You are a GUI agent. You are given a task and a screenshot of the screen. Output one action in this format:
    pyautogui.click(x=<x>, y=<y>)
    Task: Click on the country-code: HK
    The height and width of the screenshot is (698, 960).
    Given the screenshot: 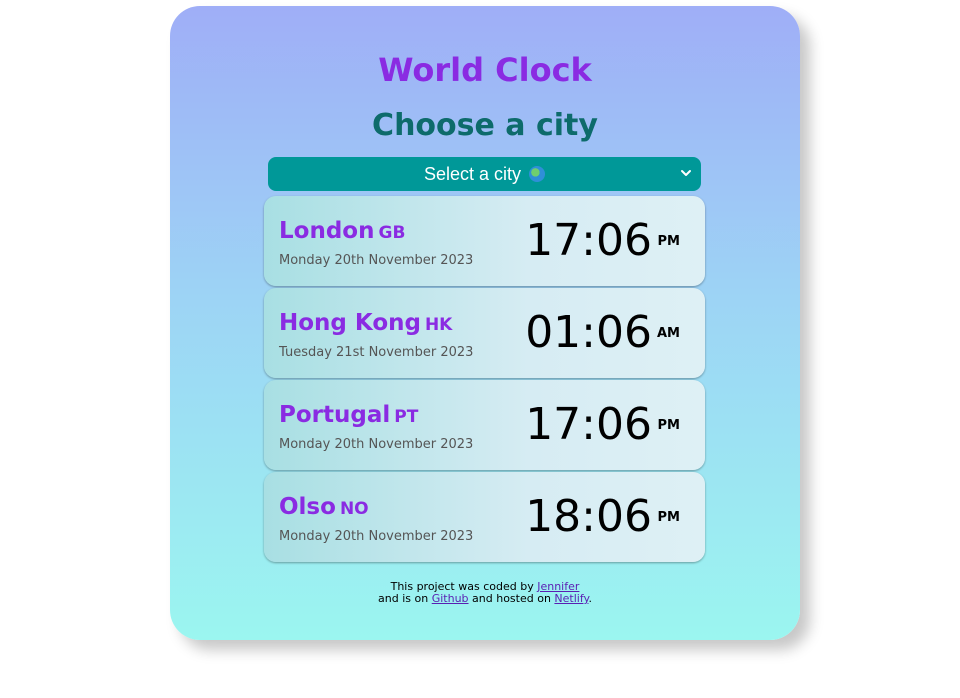 What is the action you would take?
    pyautogui.click(x=438, y=325)
    